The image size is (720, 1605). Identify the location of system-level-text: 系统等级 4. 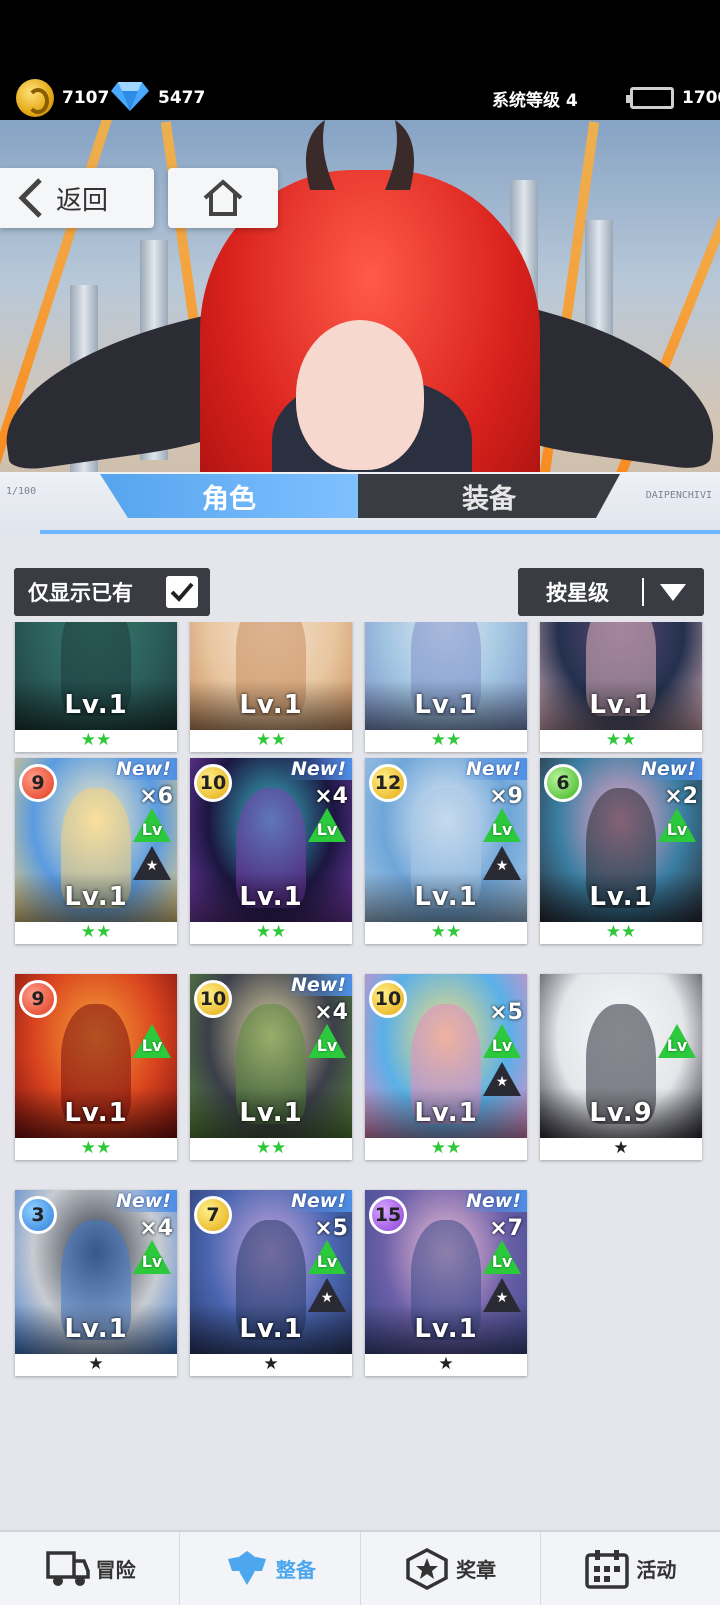
(535, 100).